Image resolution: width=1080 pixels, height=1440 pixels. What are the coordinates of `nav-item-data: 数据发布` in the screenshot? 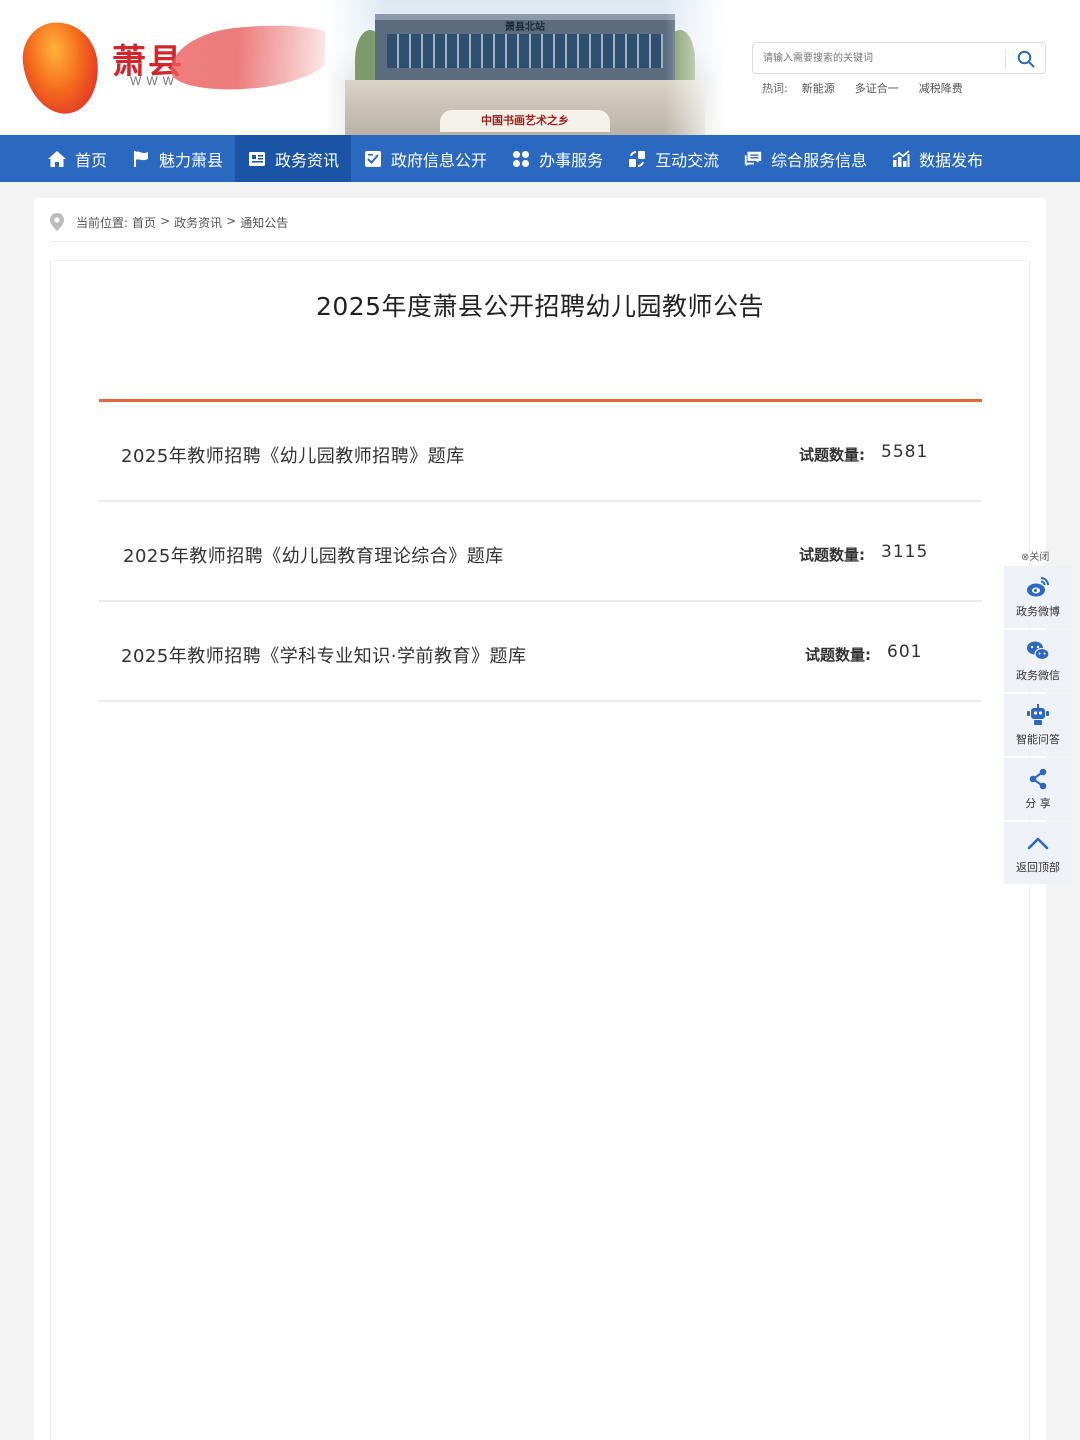 It's located at (937, 158).